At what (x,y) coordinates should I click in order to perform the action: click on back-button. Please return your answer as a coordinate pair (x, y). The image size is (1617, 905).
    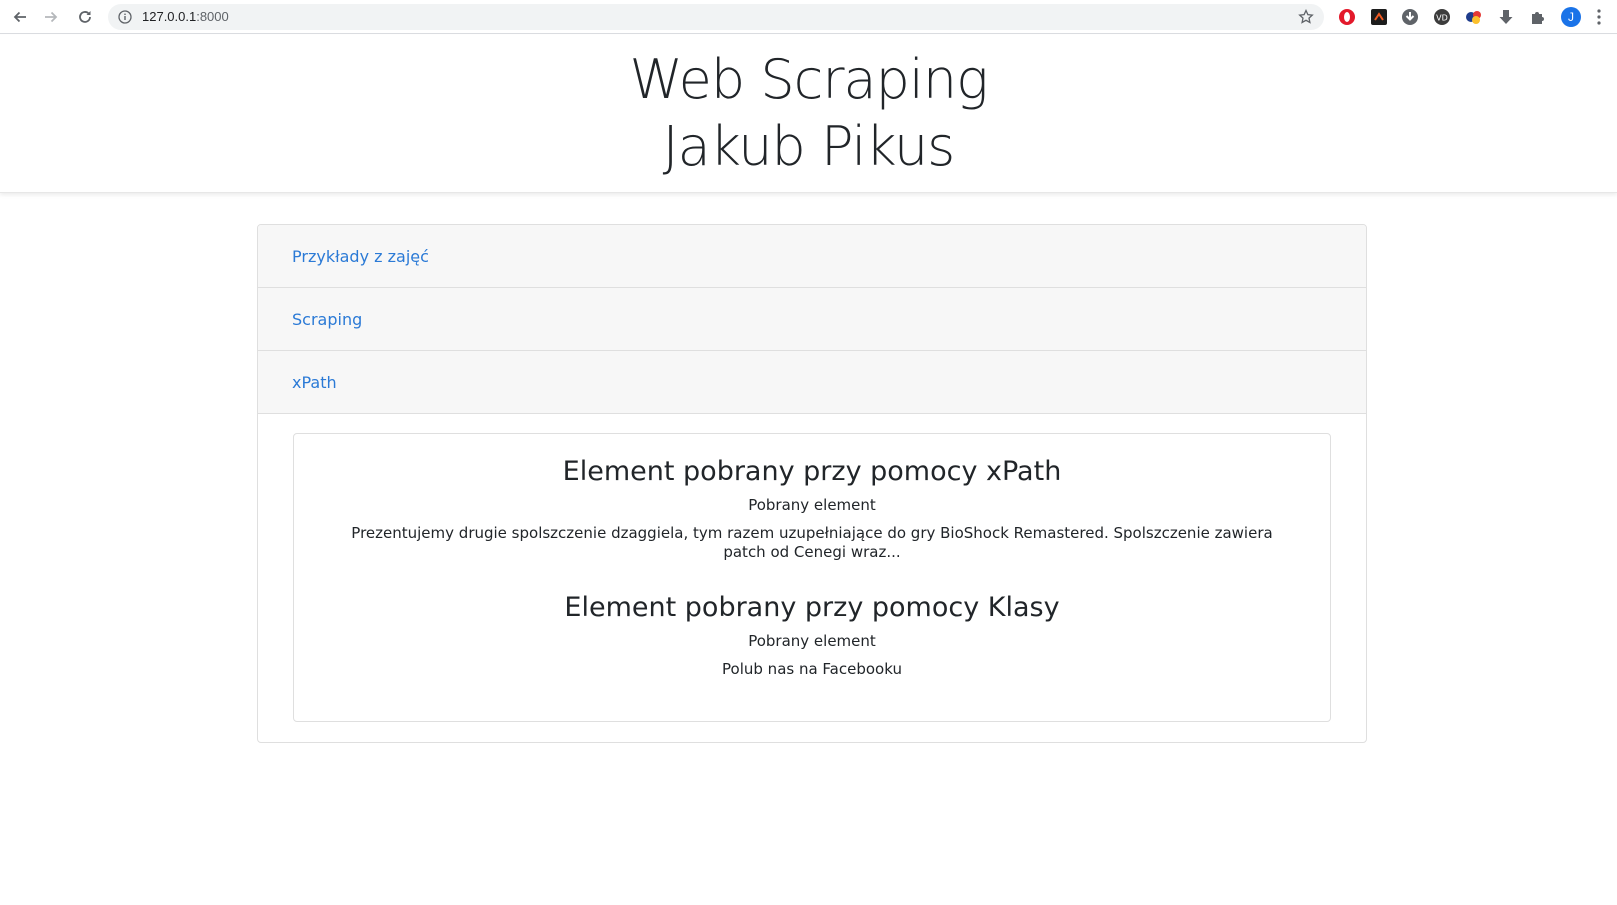
    Looking at the image, I should click on (20, 17).